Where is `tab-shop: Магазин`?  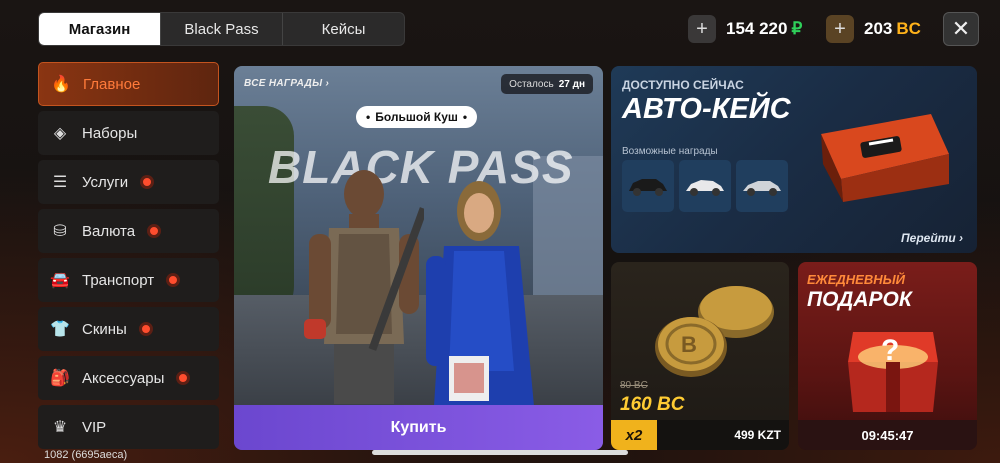
tab-shop: Магазин is located at coordinates (100, 29).